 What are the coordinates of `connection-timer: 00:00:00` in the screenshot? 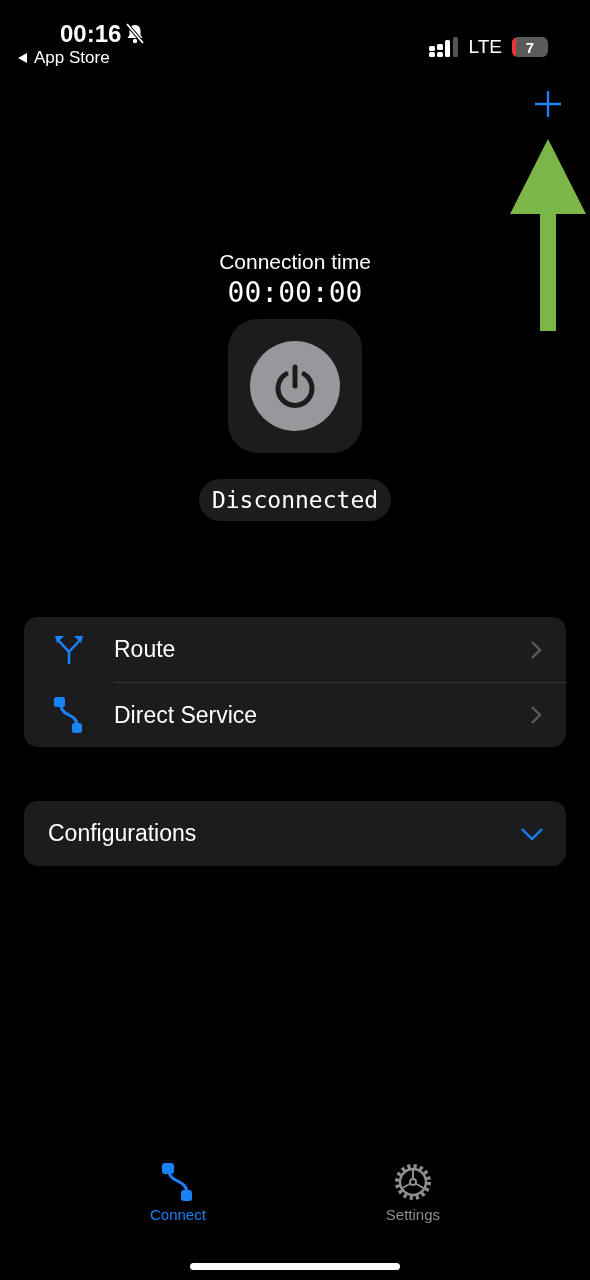 It's located at (295, 292).